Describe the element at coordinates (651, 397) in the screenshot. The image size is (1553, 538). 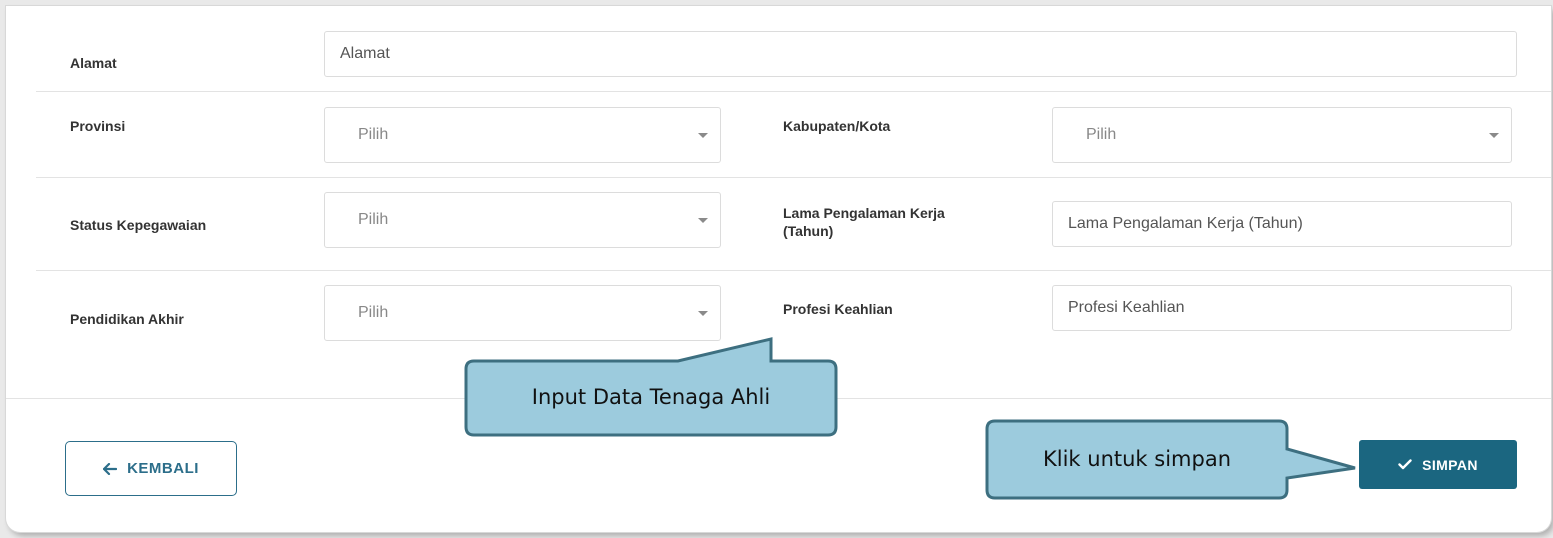
I see `input-callout-text: Input Data Tenaga Ahli` at that location.